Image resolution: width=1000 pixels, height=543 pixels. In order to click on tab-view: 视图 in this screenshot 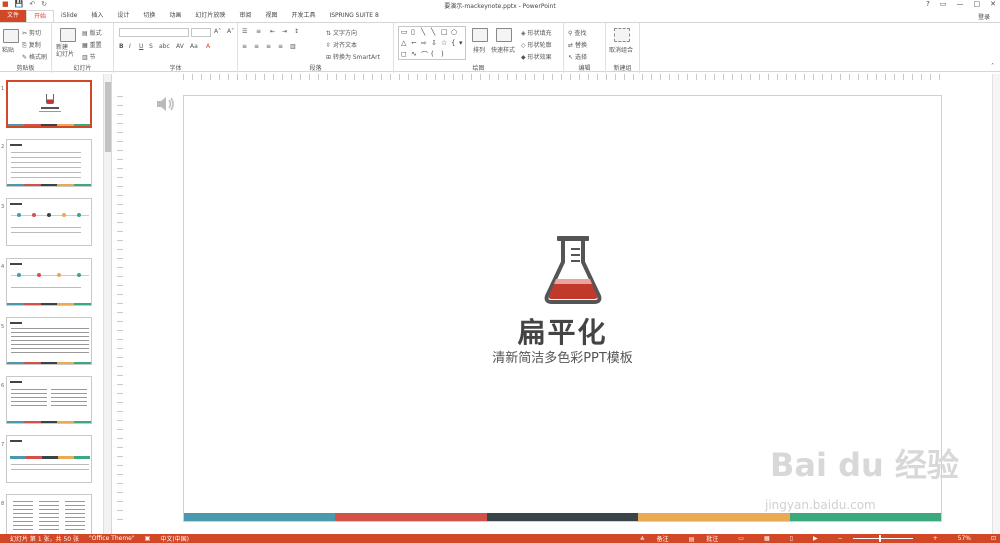, I will do `click(271, 16)`.